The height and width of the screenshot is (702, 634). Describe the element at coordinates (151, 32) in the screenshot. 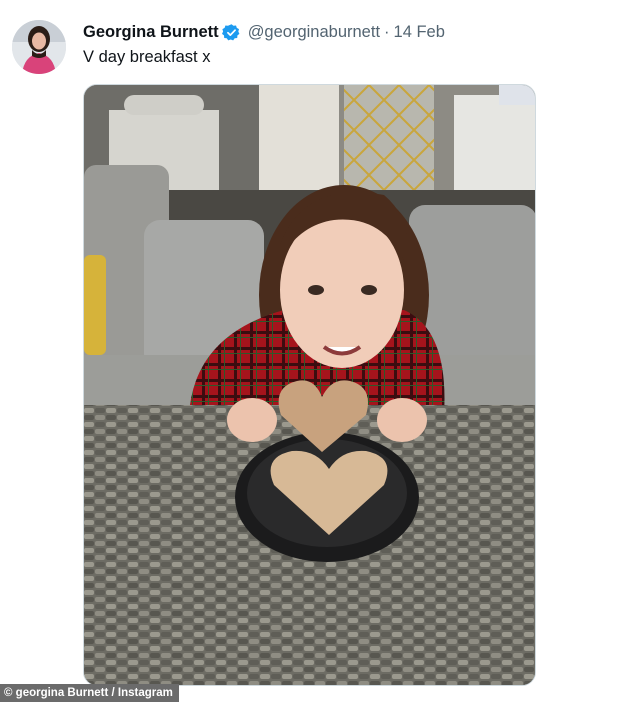

I see `author-name: Georgina Burnett` at that location.